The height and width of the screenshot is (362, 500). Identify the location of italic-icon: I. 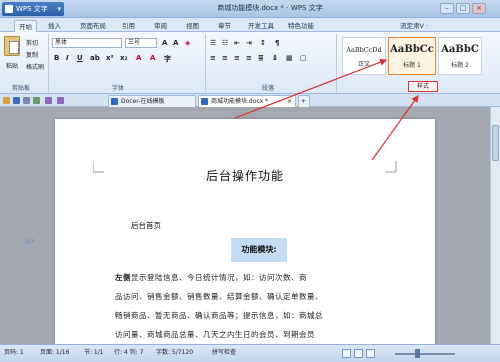
(67, 58).